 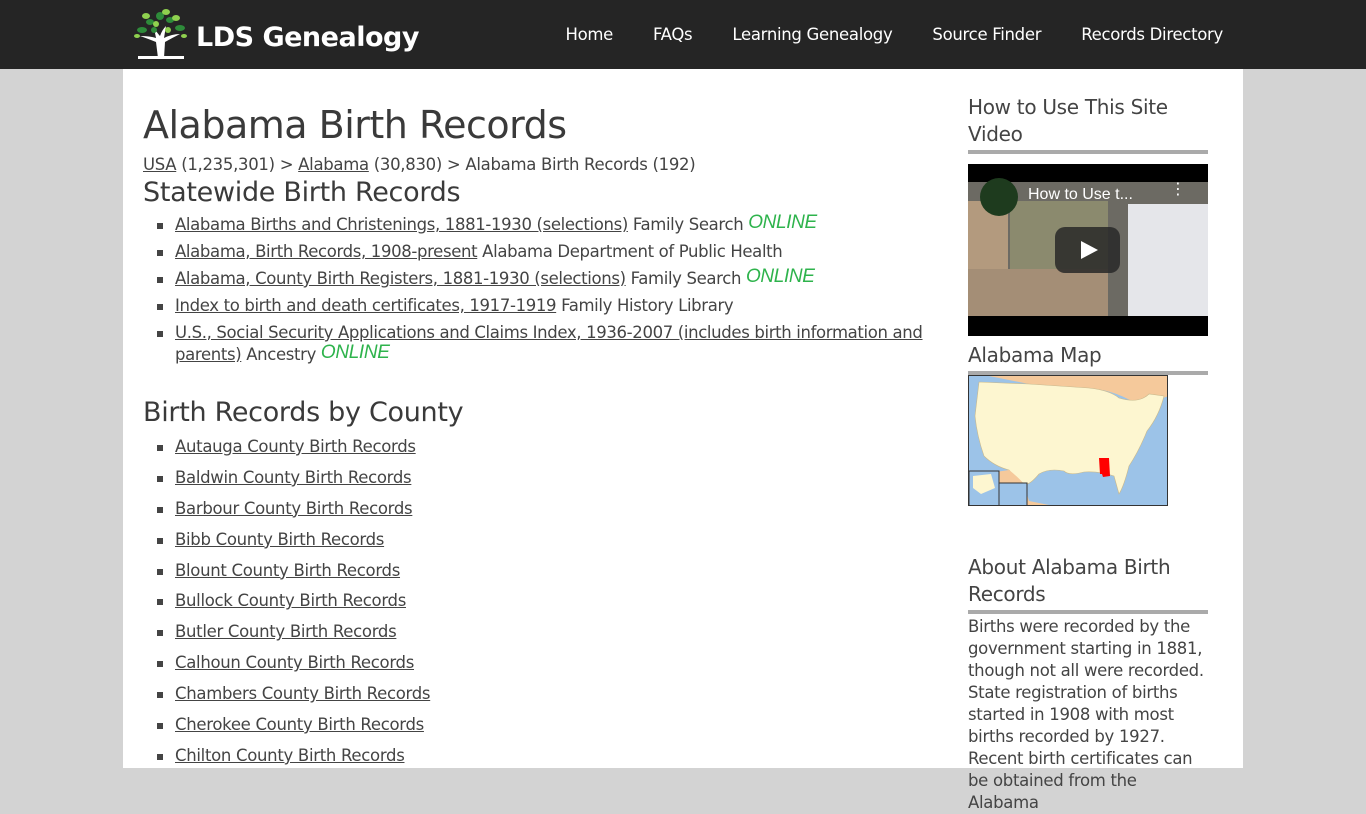 I want to click on breadcrumb-current: Alabama Birth Records (192), so click(x=580, y=164).